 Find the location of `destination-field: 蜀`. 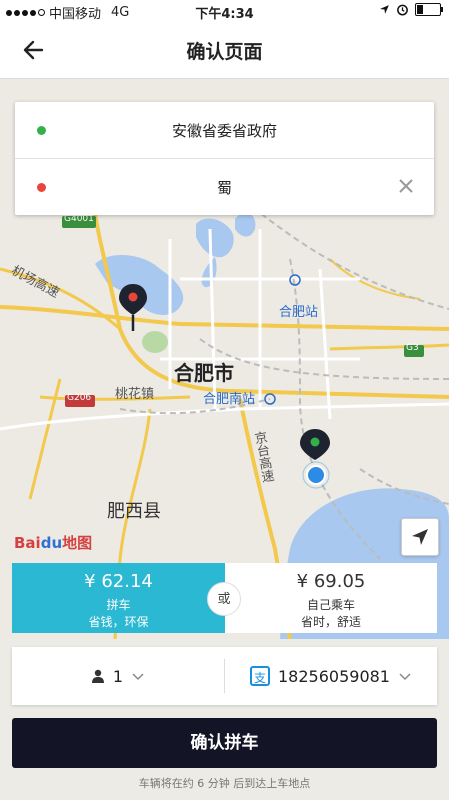

destination-field: 蜀 is located at coordinates (224, 187).